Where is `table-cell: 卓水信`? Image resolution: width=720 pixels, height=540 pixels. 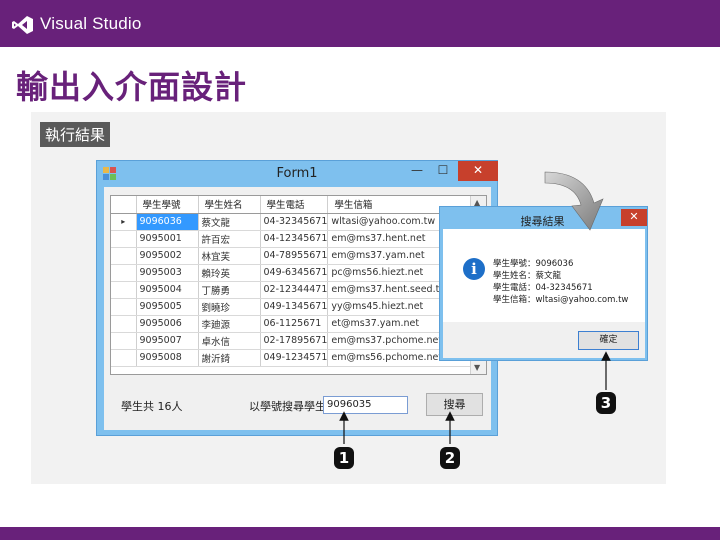 table-cell: 卓水信 is located at coordinates (229, 341).